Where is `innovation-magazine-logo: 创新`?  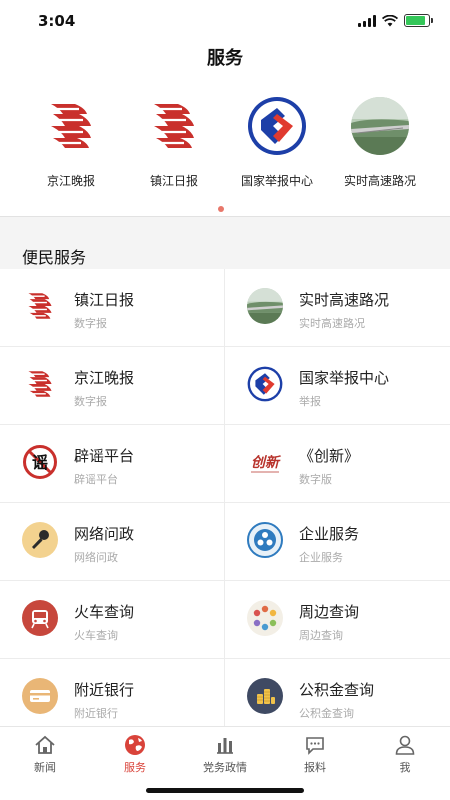 innovation-magazine-logo: 创新 is located at coordinates (265, 462).